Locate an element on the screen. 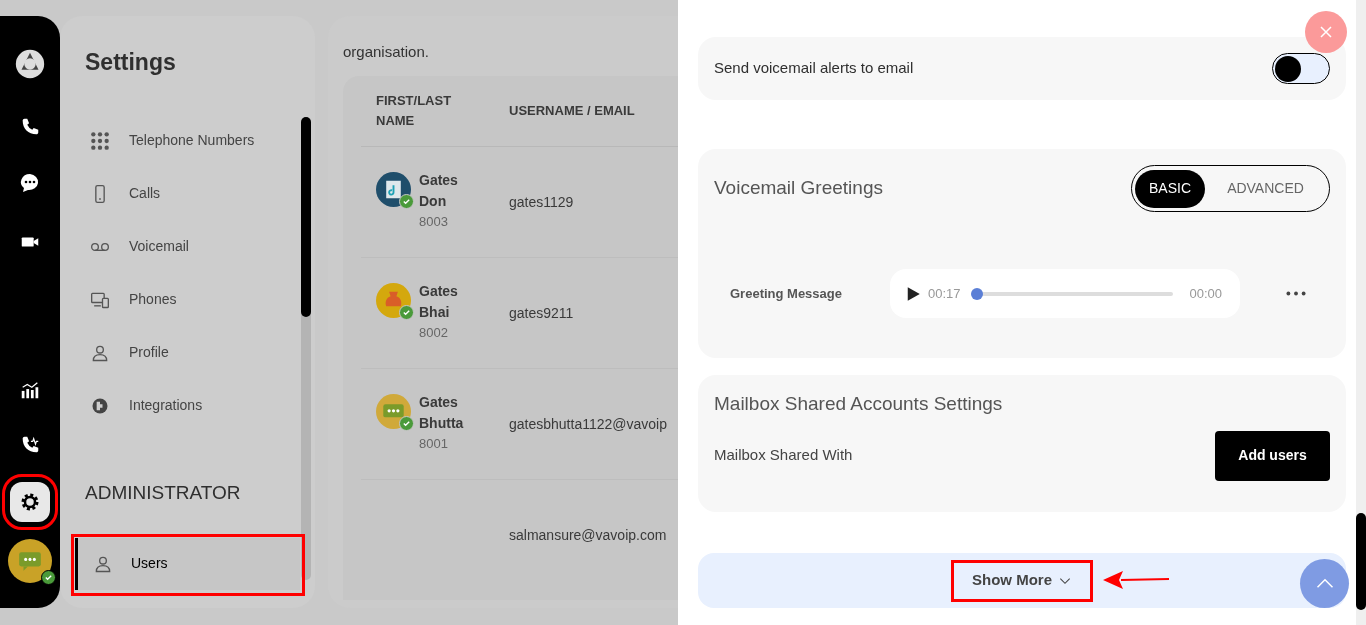 This screenshot has height=625, width=1366. setting-label: Send voicemail alerts to email is located at coordinates (814, 68).